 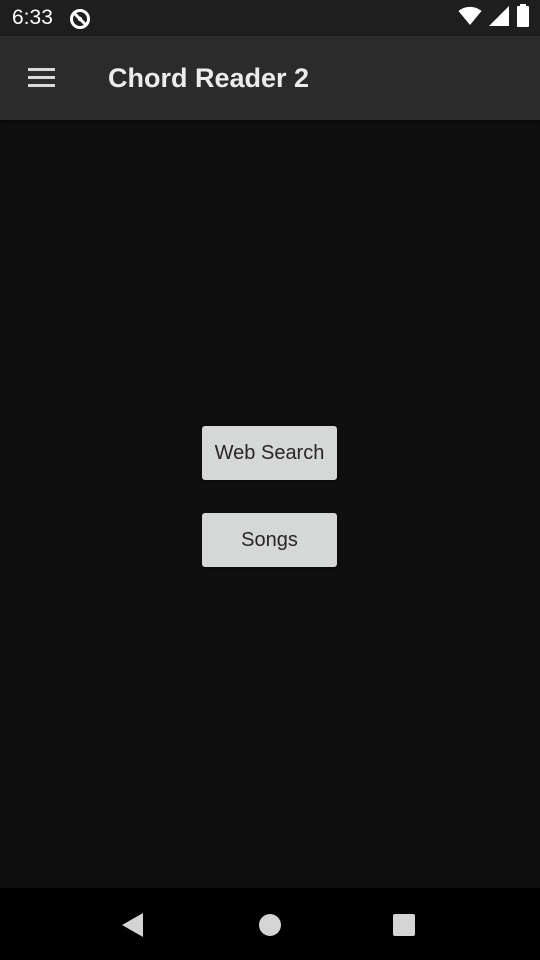 I want to click on app-bar: Chord Reader 2, so click(x=270, y=78).